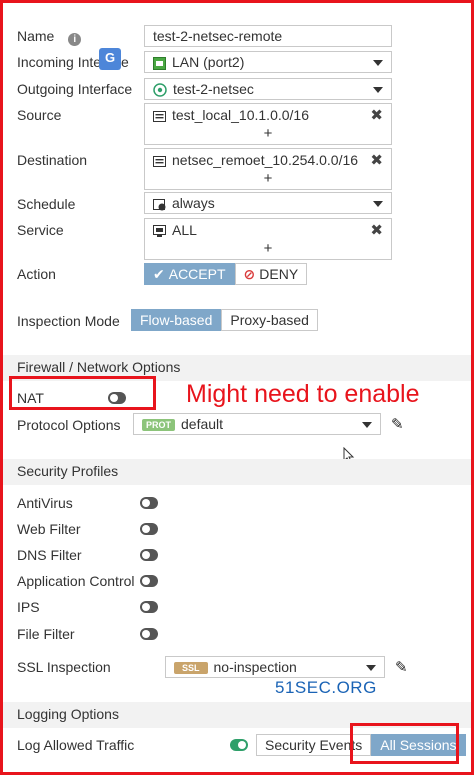  What do you see at coordinates (159, 425) in the screenshot?
I see `prot-tag: PROT` at bounding box center [159, 425].